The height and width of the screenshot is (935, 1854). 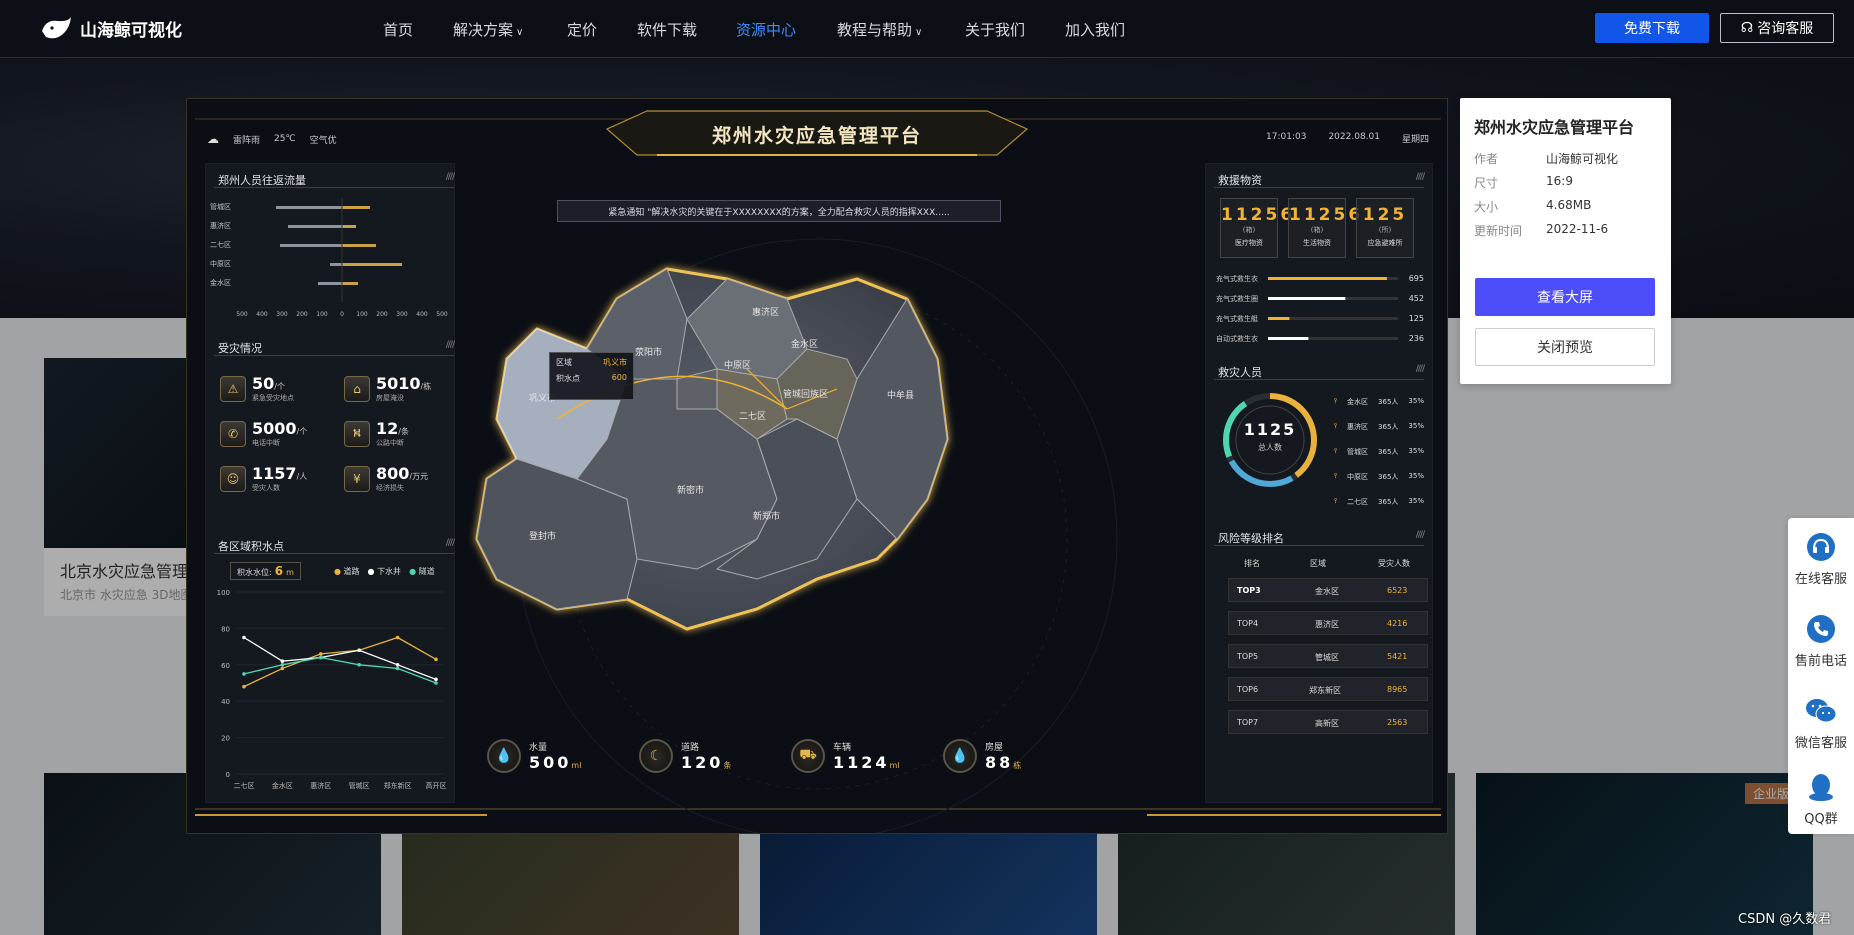 I want to click on panel-title: 各区域积水点, so click(x=251, y=546).